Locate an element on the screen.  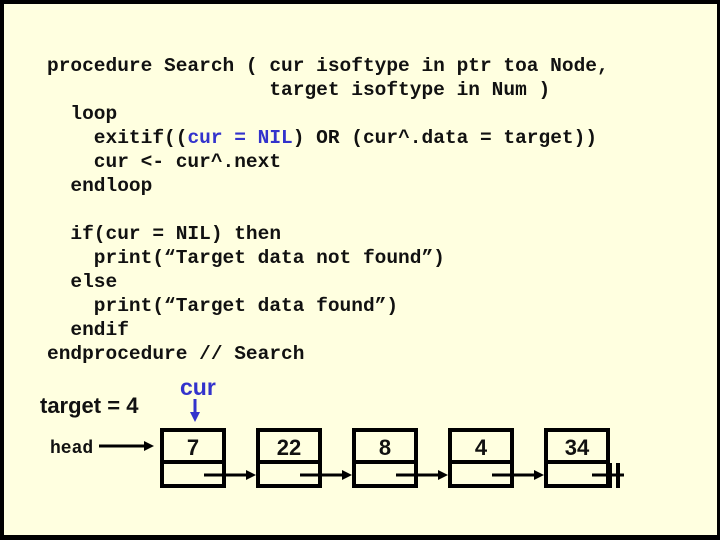
node-value: 22 is located at coordinates (289, 447).